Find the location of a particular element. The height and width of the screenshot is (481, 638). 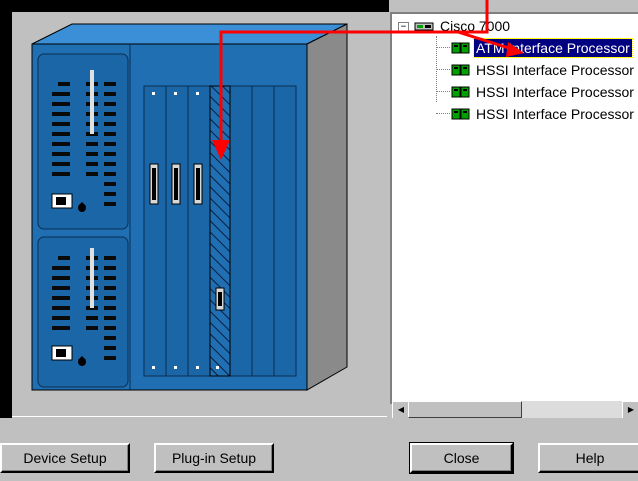

horizontal-scrollbar: ◀ ▶ is located at coordinates (515, 410).